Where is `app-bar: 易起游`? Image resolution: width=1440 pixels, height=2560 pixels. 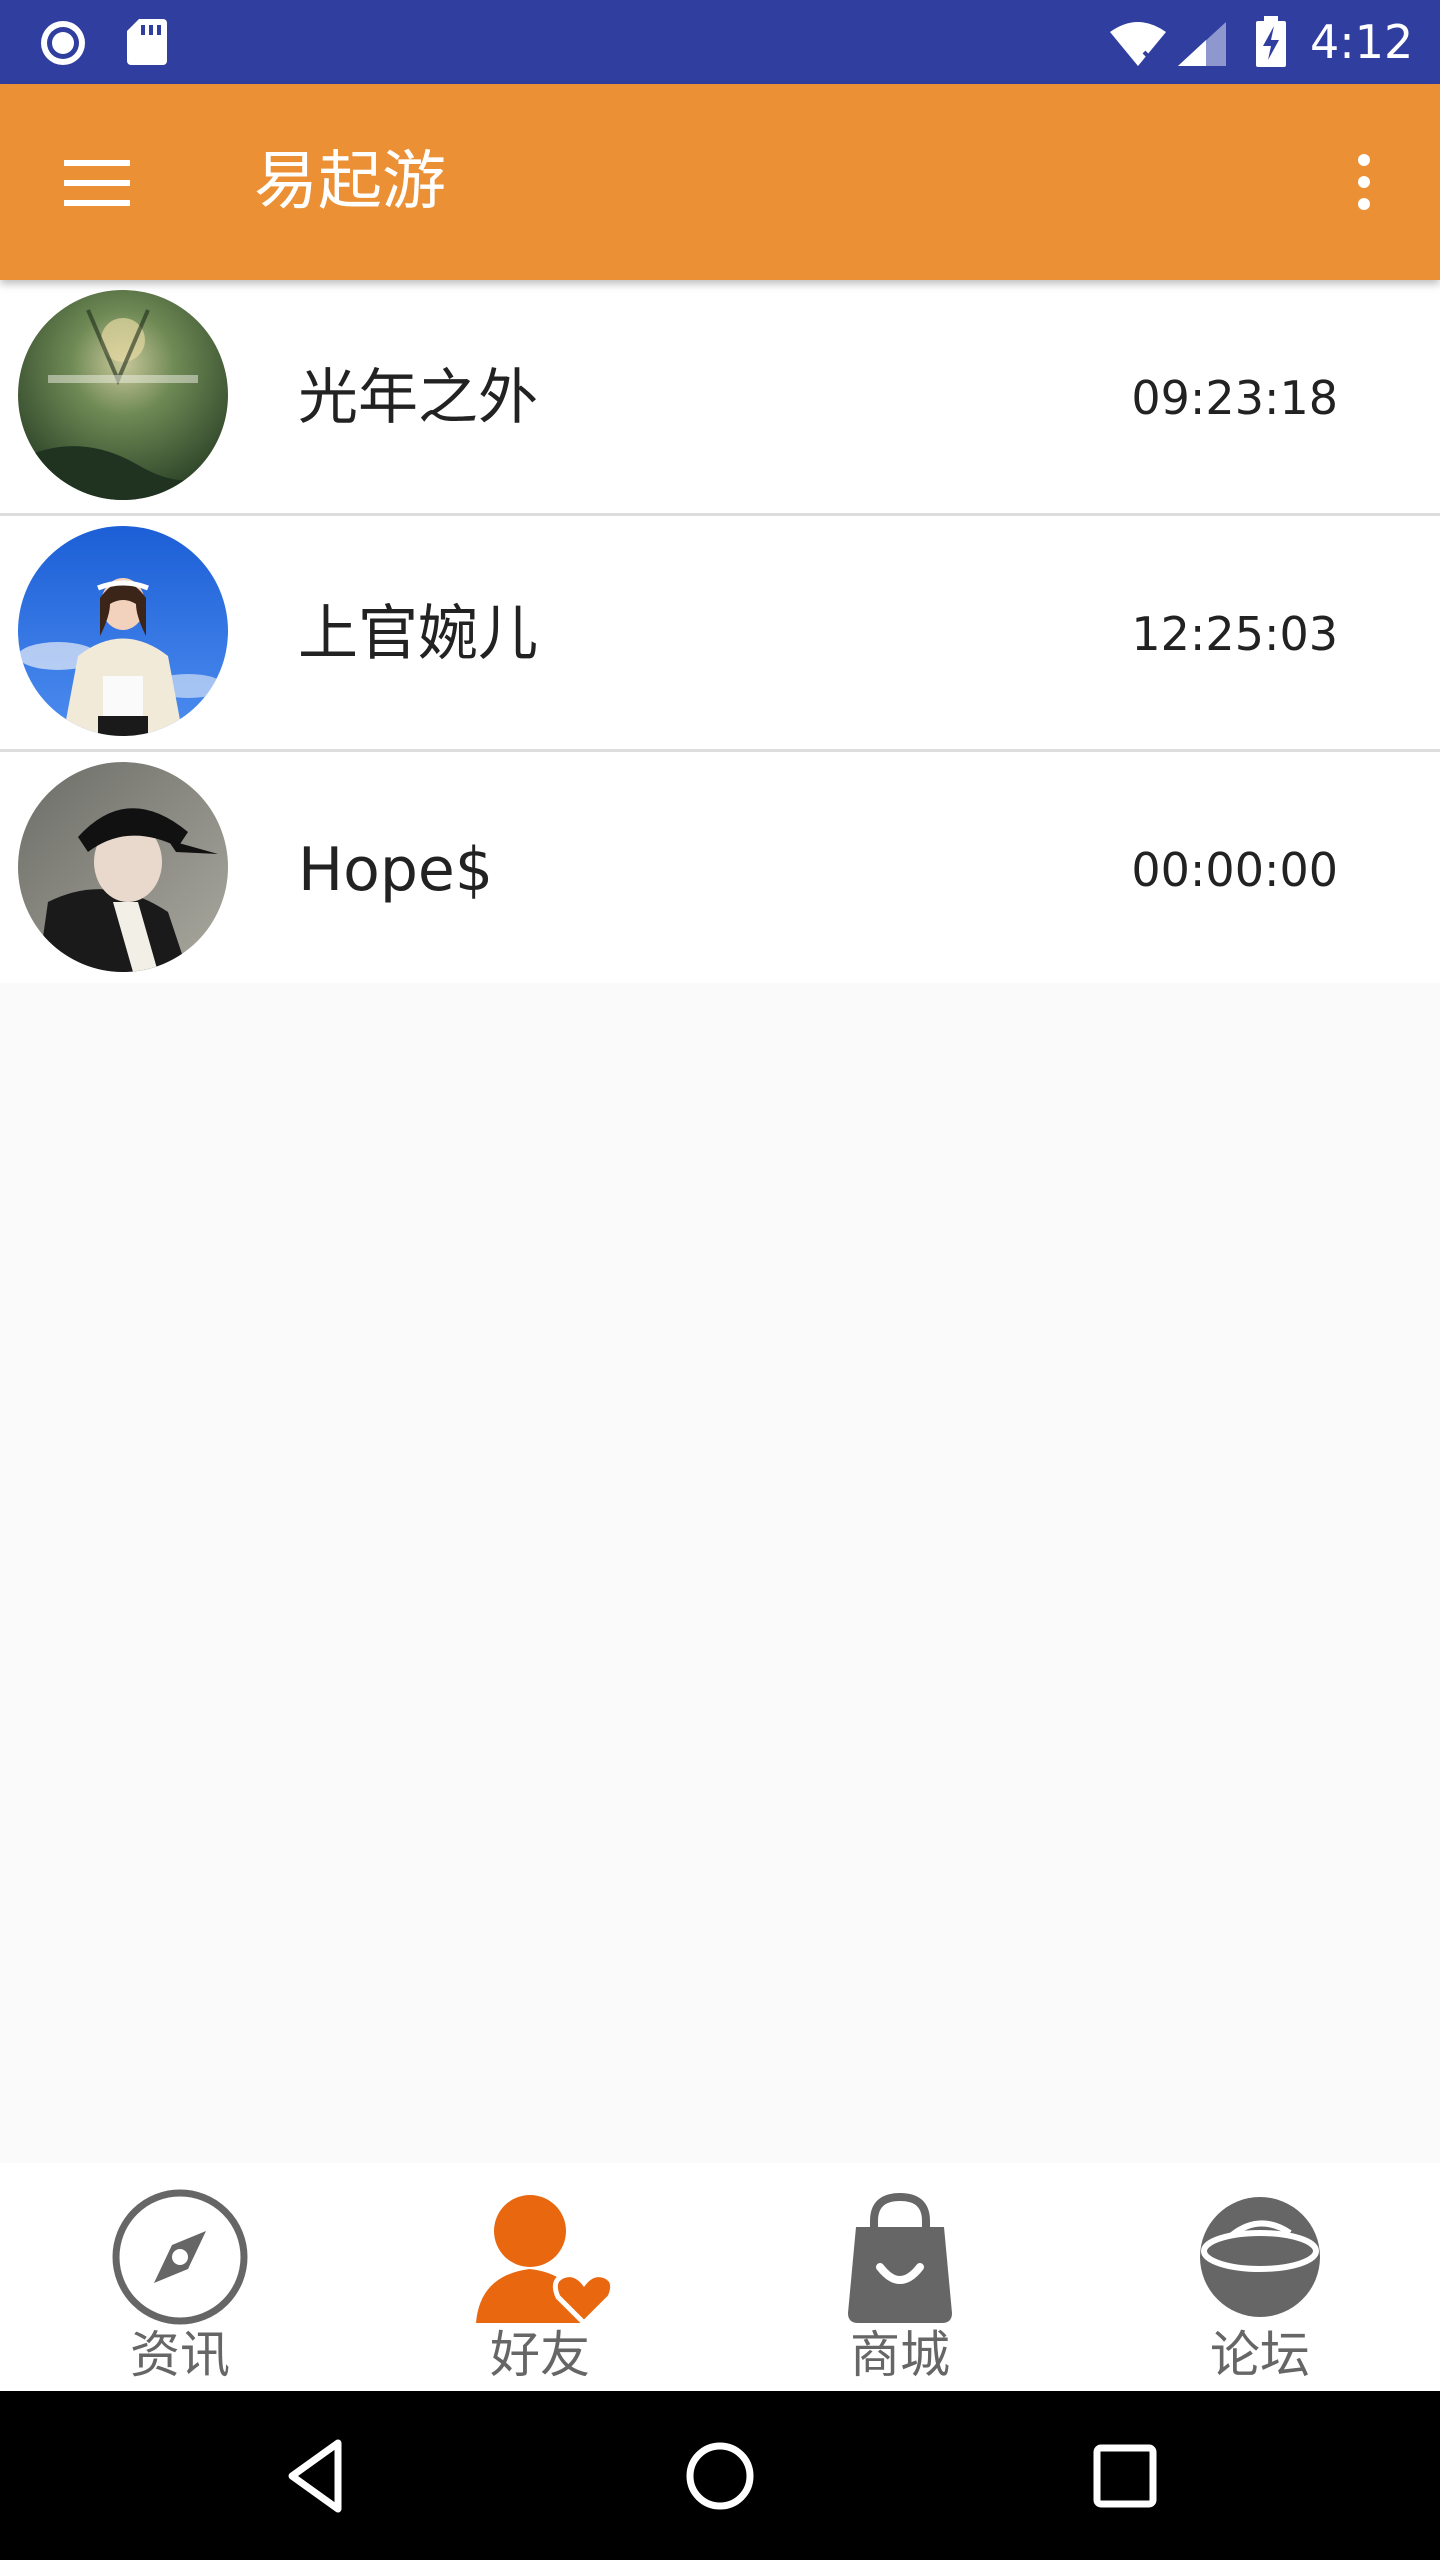
app-bar: 易起游 is located at coordinates (720, 182).